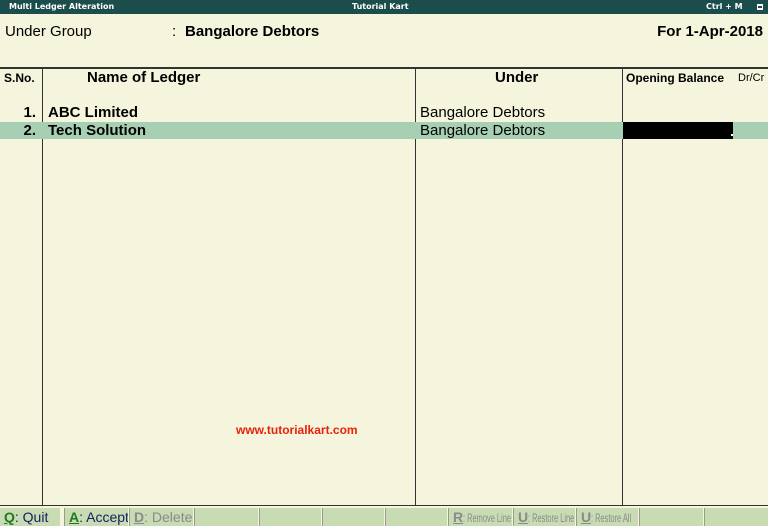 The image size is (768, 526). What do you see at coordinates (97, 130) in the screenshot?
I see `ledger-name-field: Tech Solution` at bounding box center [97, 130].